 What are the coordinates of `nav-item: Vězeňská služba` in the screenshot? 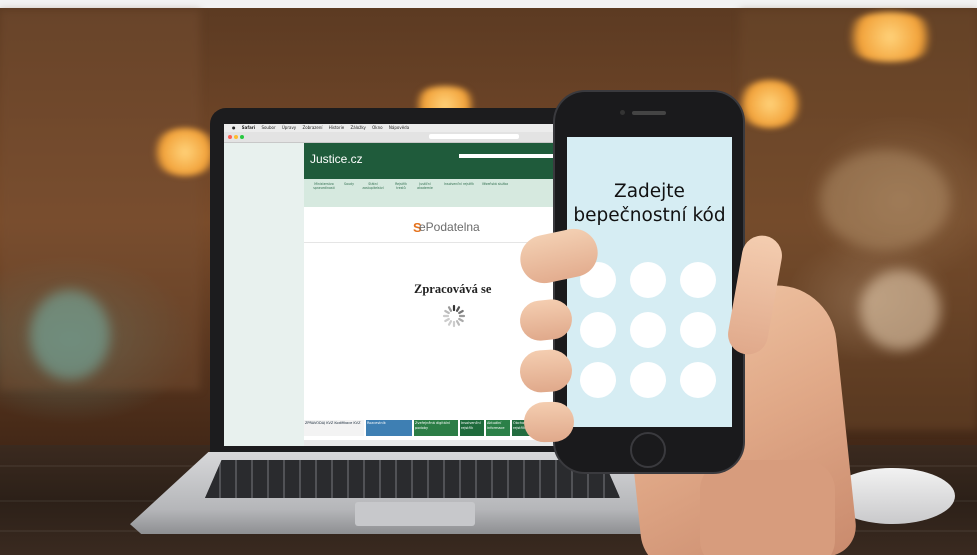 It's located at (495, 184).